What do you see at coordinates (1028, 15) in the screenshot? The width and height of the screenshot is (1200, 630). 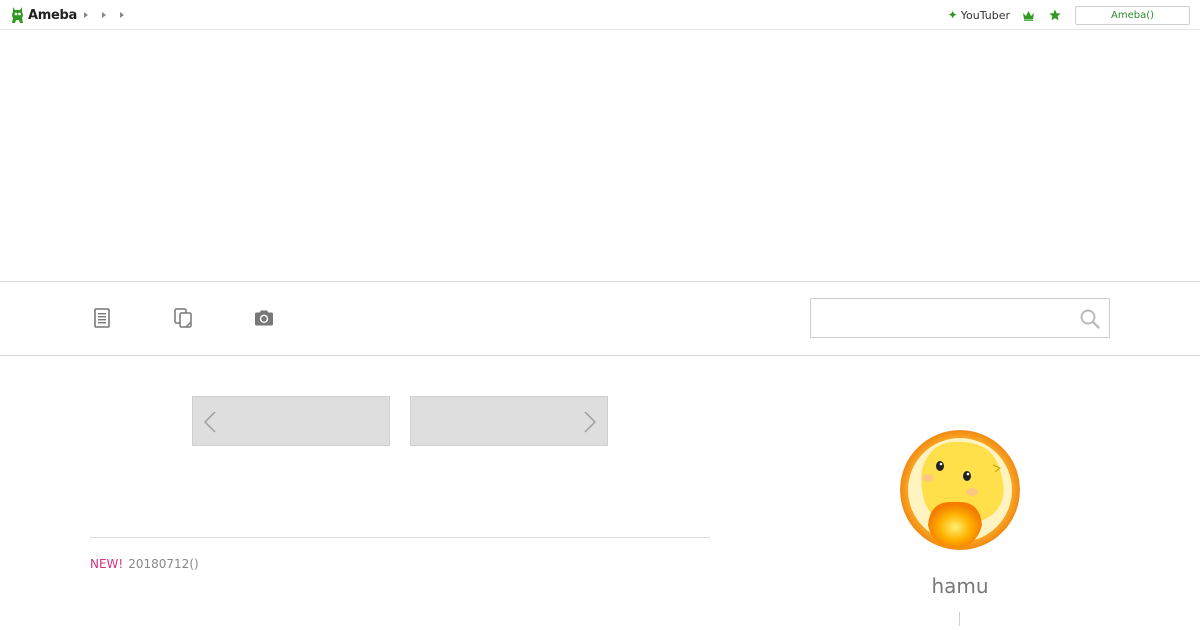 I see `crown-icon` at bounding box center [1028, 15].